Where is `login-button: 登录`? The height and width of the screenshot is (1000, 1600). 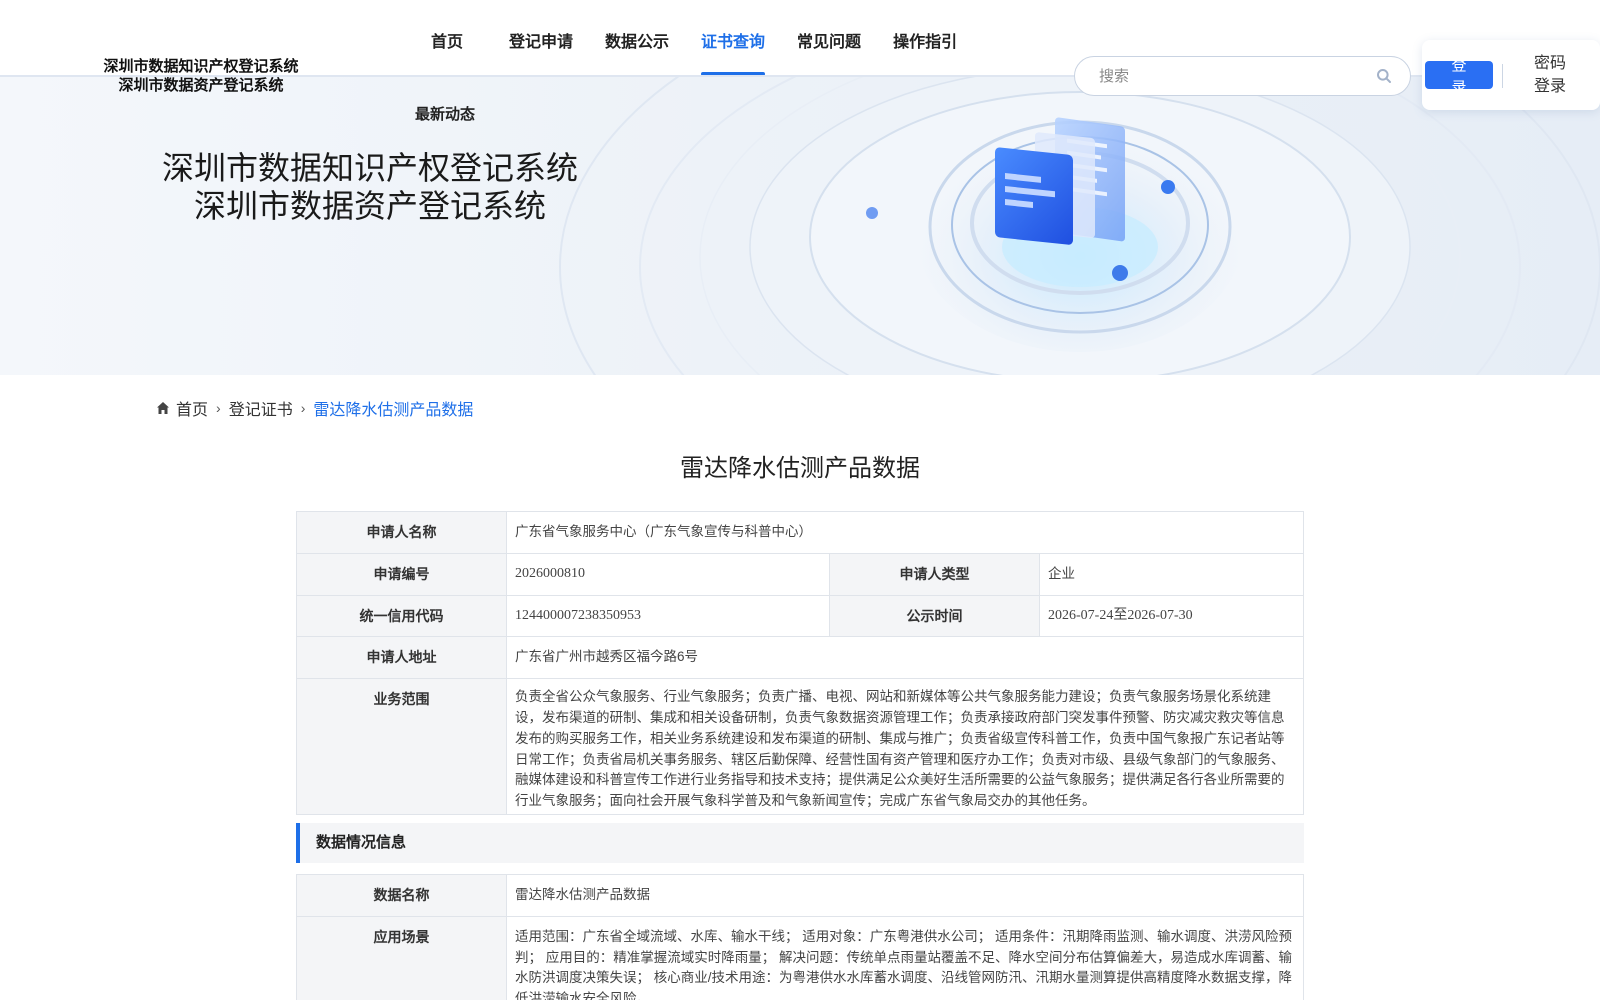
login-button: 登录 is located at coordinates (1459, 75).